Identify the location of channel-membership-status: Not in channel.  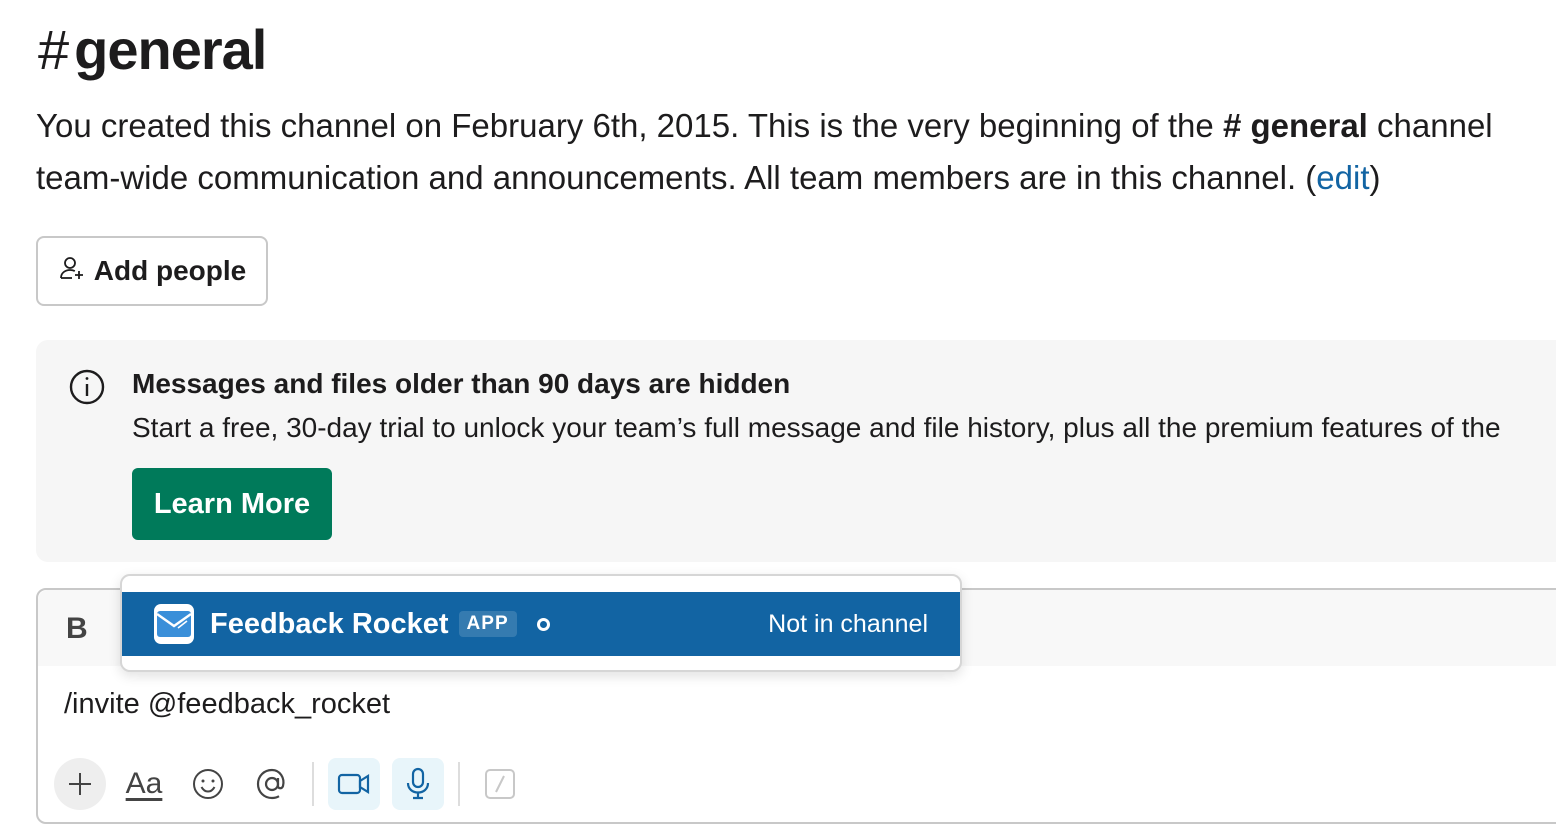
(848, 623).